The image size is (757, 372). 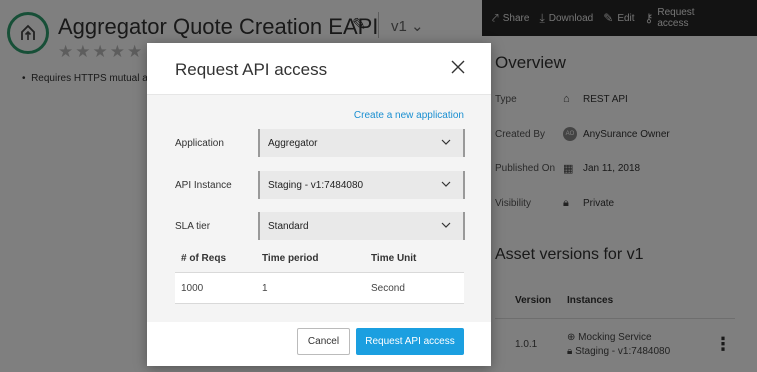 I want to click on column-header-reqs: # of Reqs, so click(x=204, y=258).